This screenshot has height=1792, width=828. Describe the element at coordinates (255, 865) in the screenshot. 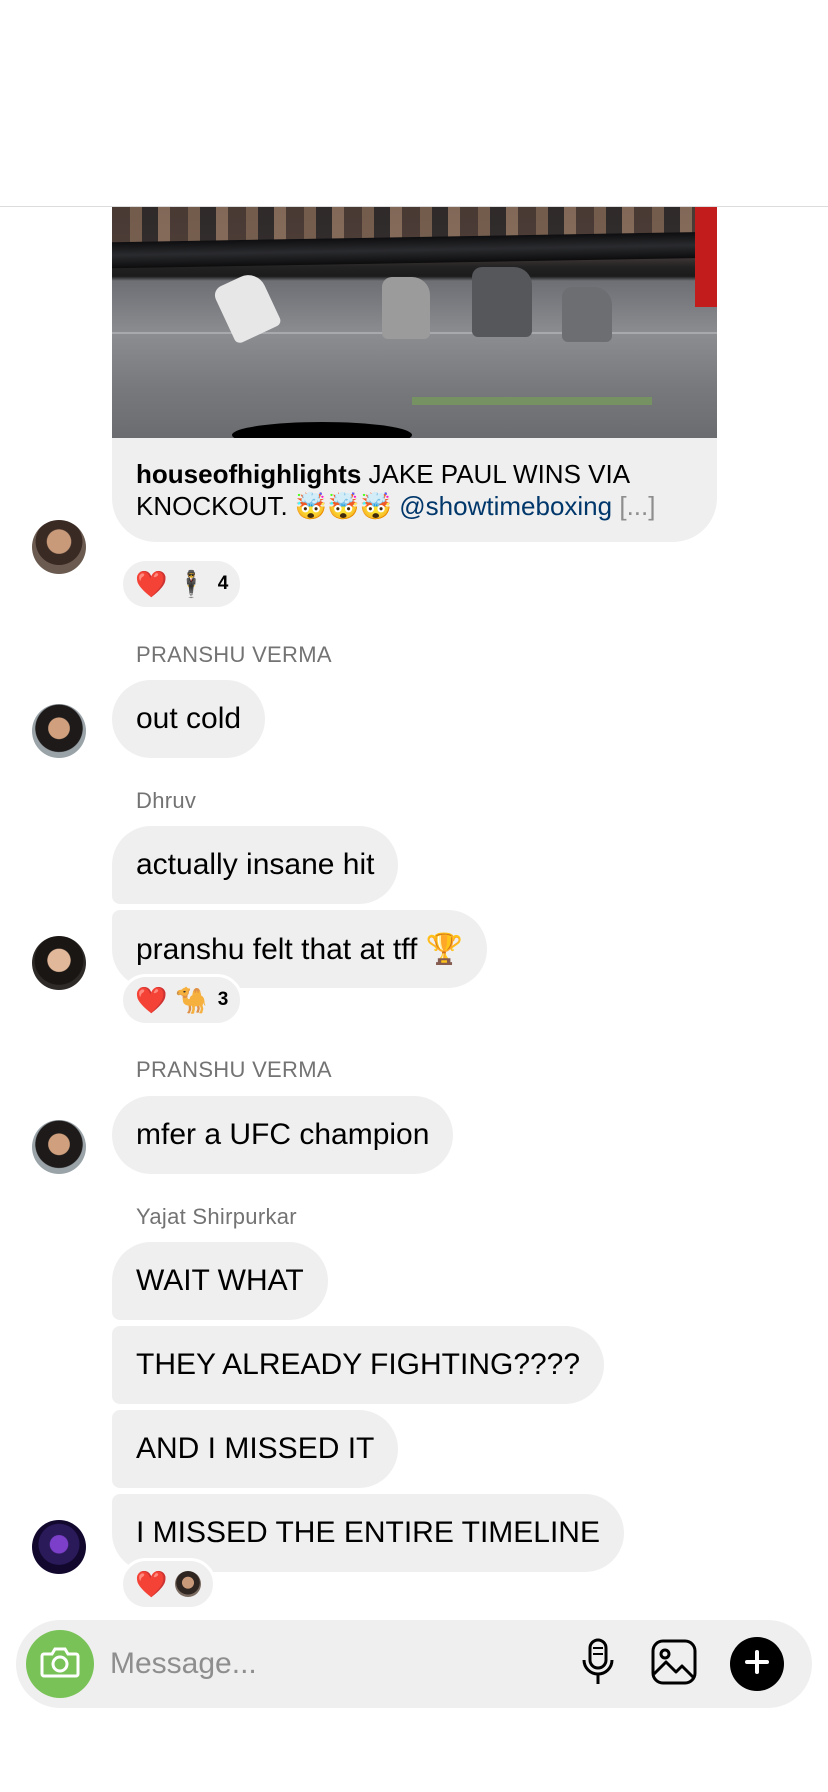

I see `message-bubble: actually insane hit` at that location.